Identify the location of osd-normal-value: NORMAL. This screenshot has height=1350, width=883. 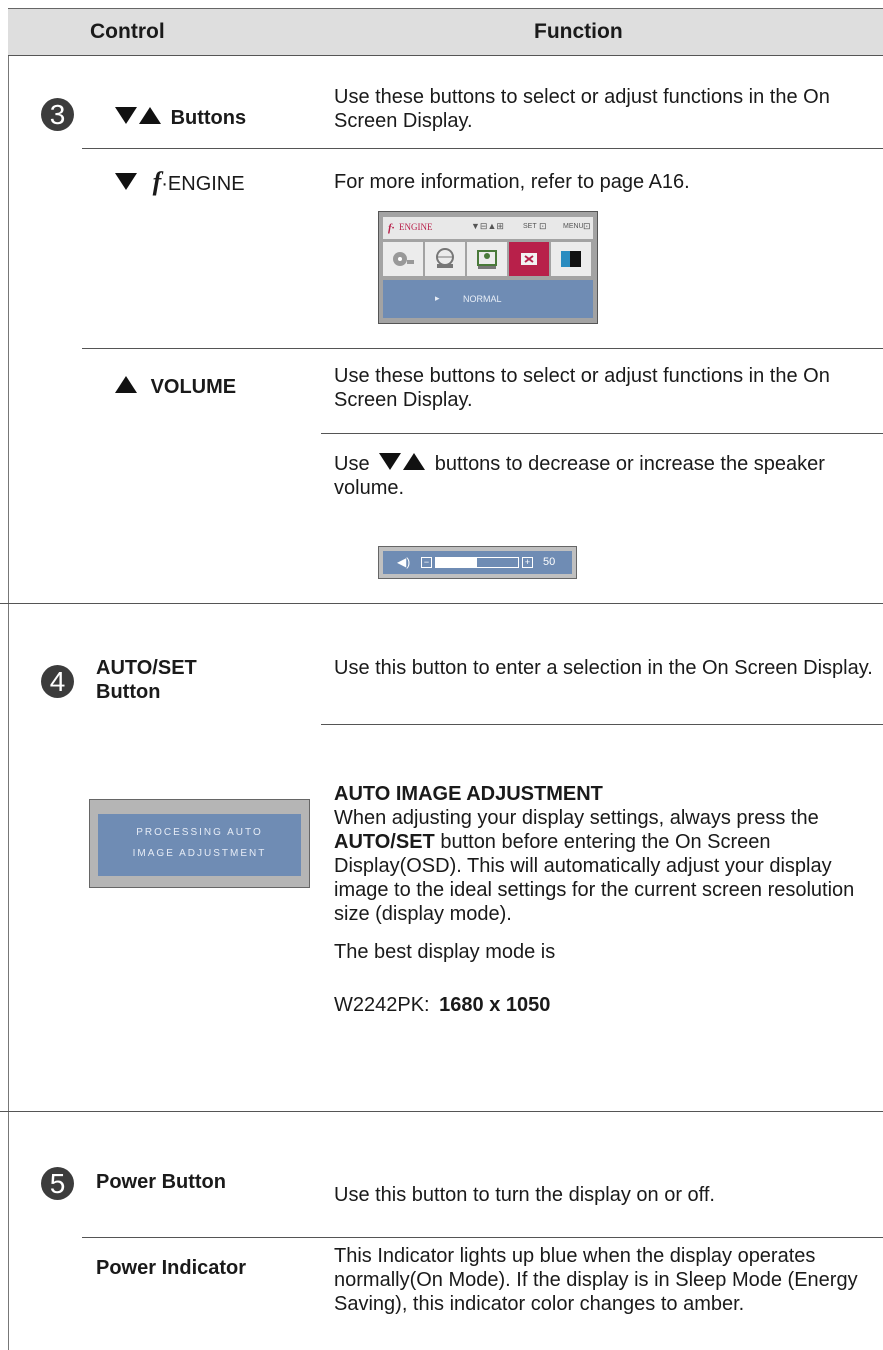
(482, 299).